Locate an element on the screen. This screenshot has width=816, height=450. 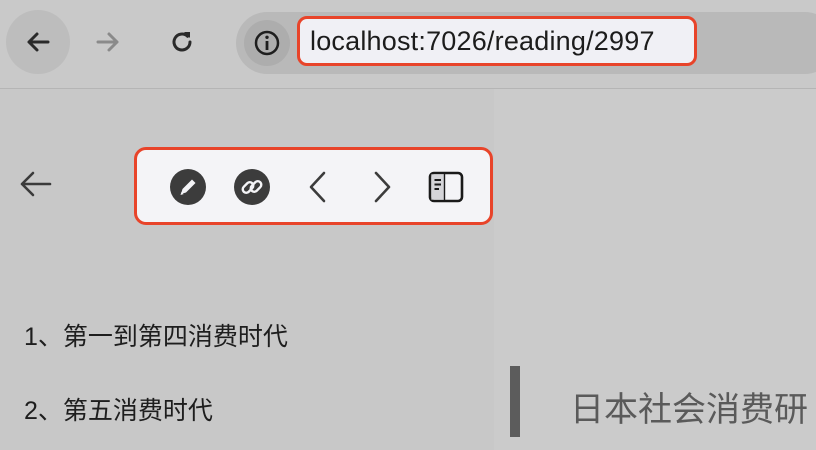
sidebar-panel-icon is located at coordinates (446, 187).